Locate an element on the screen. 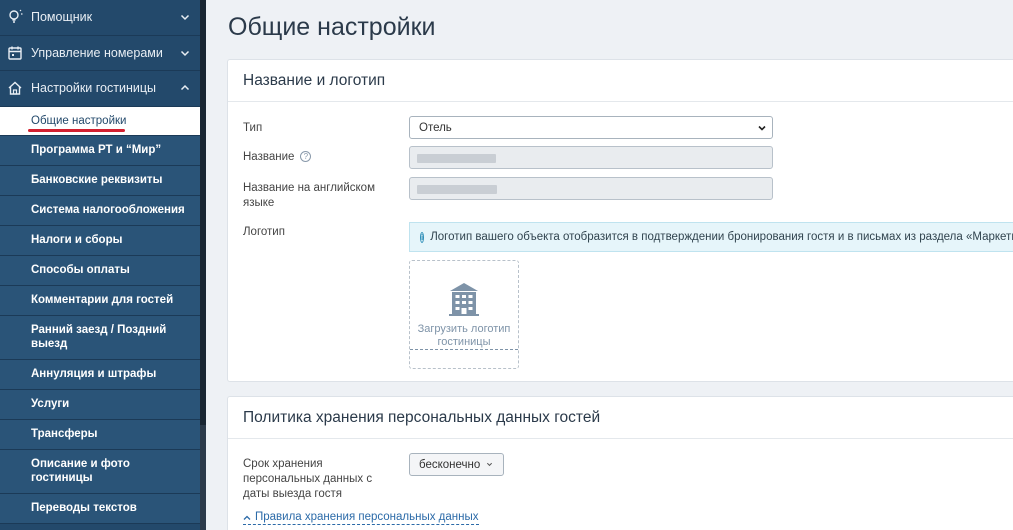 This screenshot has width=1013, height=530. sidebar-item-translations: Переводы текстов is located at coordinates (100, 508).